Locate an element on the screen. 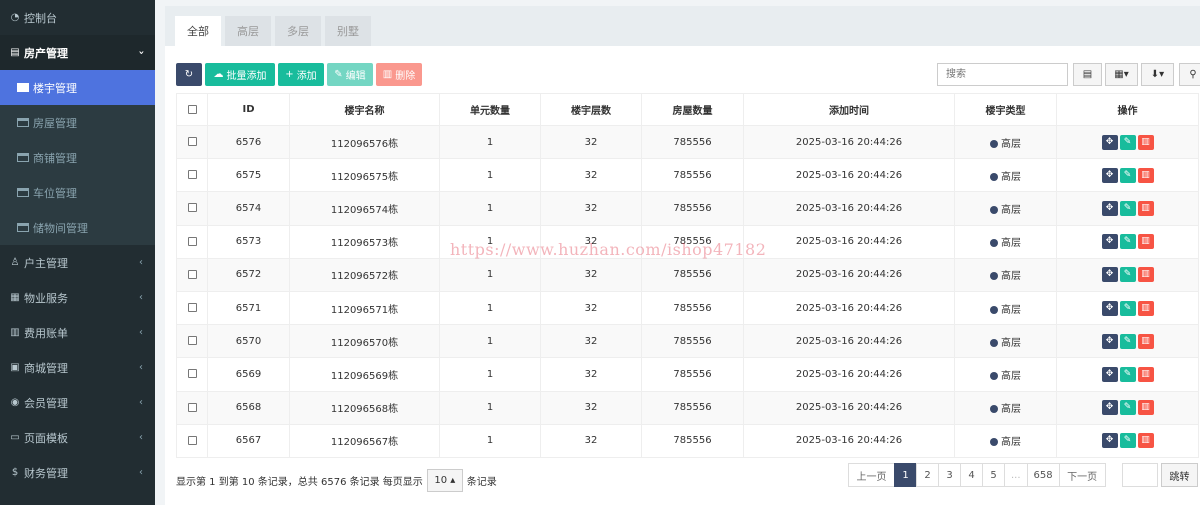  edit-button: ✎ 编辑 is located at coordinates (350, 74).